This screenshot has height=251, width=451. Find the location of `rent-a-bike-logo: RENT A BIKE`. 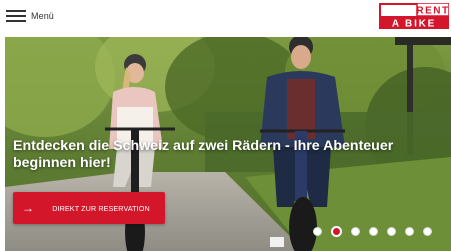

rent-a-bike-logo: RENT A BIKE is located at coordinates (414, 16).